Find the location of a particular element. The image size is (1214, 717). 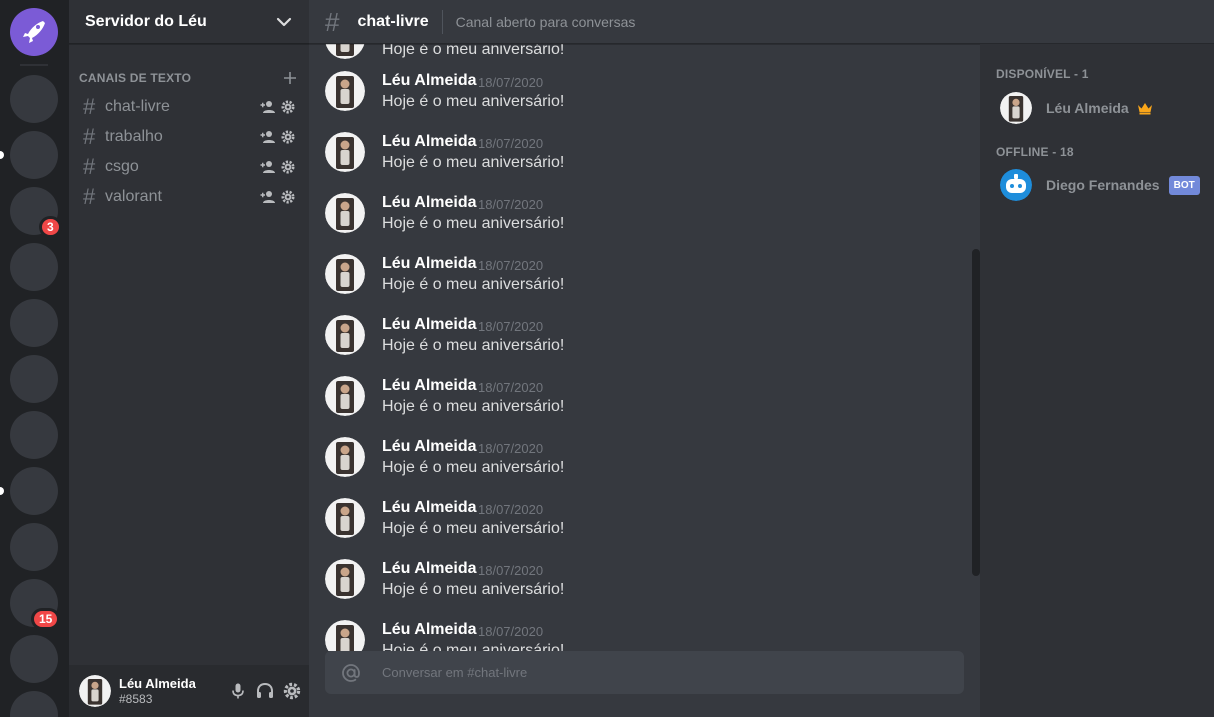

mention-icon is located at coordinates (351, 673).